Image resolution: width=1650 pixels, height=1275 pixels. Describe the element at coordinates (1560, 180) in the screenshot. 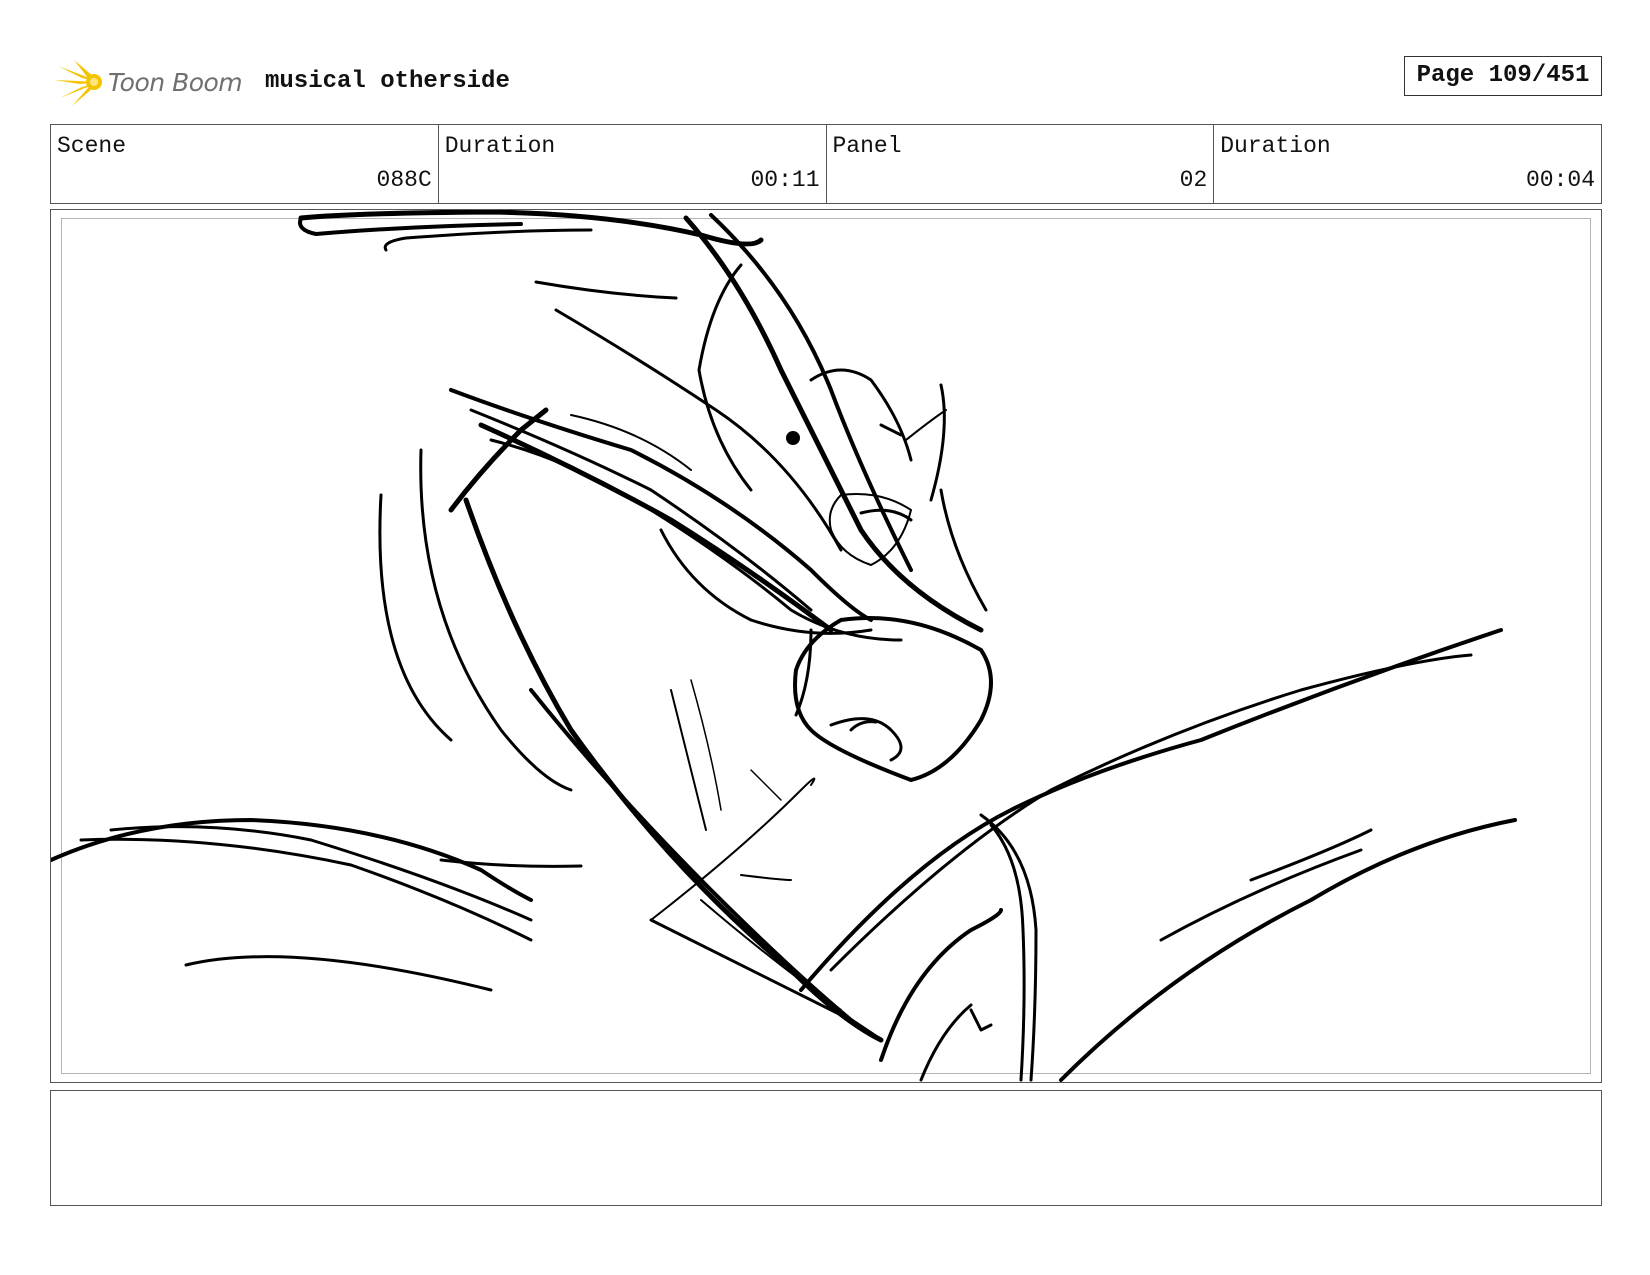

I see `panel-duration-value: 00:04` at that location.